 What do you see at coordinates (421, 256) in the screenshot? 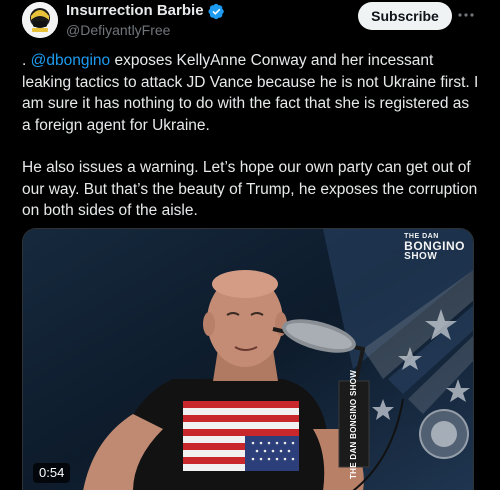
I see `show-logo-line3: SHOW` at bounding box center [421, 256].